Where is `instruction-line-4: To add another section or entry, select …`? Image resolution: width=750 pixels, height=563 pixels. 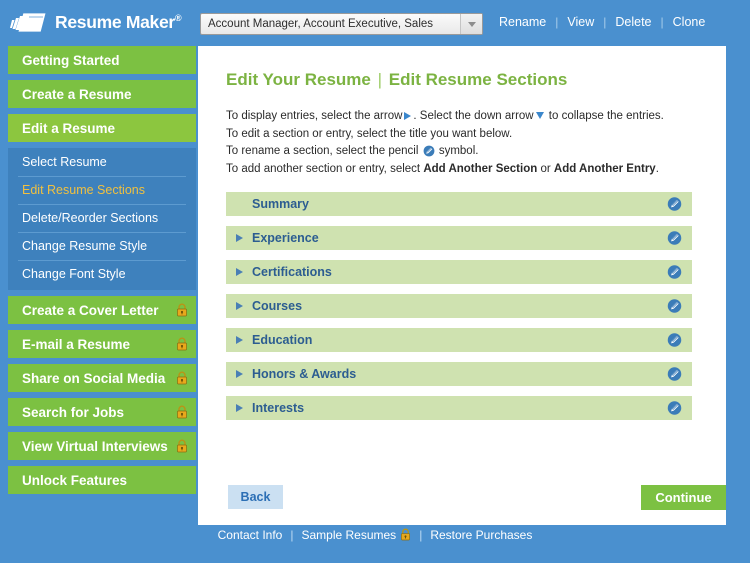
instruction-line-4: To add another section or entry, select … is located at coordinates (476, 170).